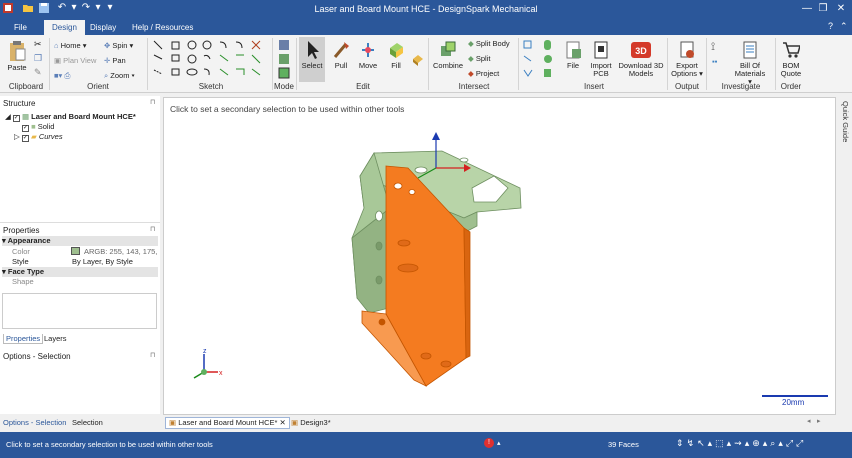 The image size is (852, 458). What do you see at coordinates (830, 26) in the screenshot?
I see `help-icon: ?` at bounding box center [830, 26].